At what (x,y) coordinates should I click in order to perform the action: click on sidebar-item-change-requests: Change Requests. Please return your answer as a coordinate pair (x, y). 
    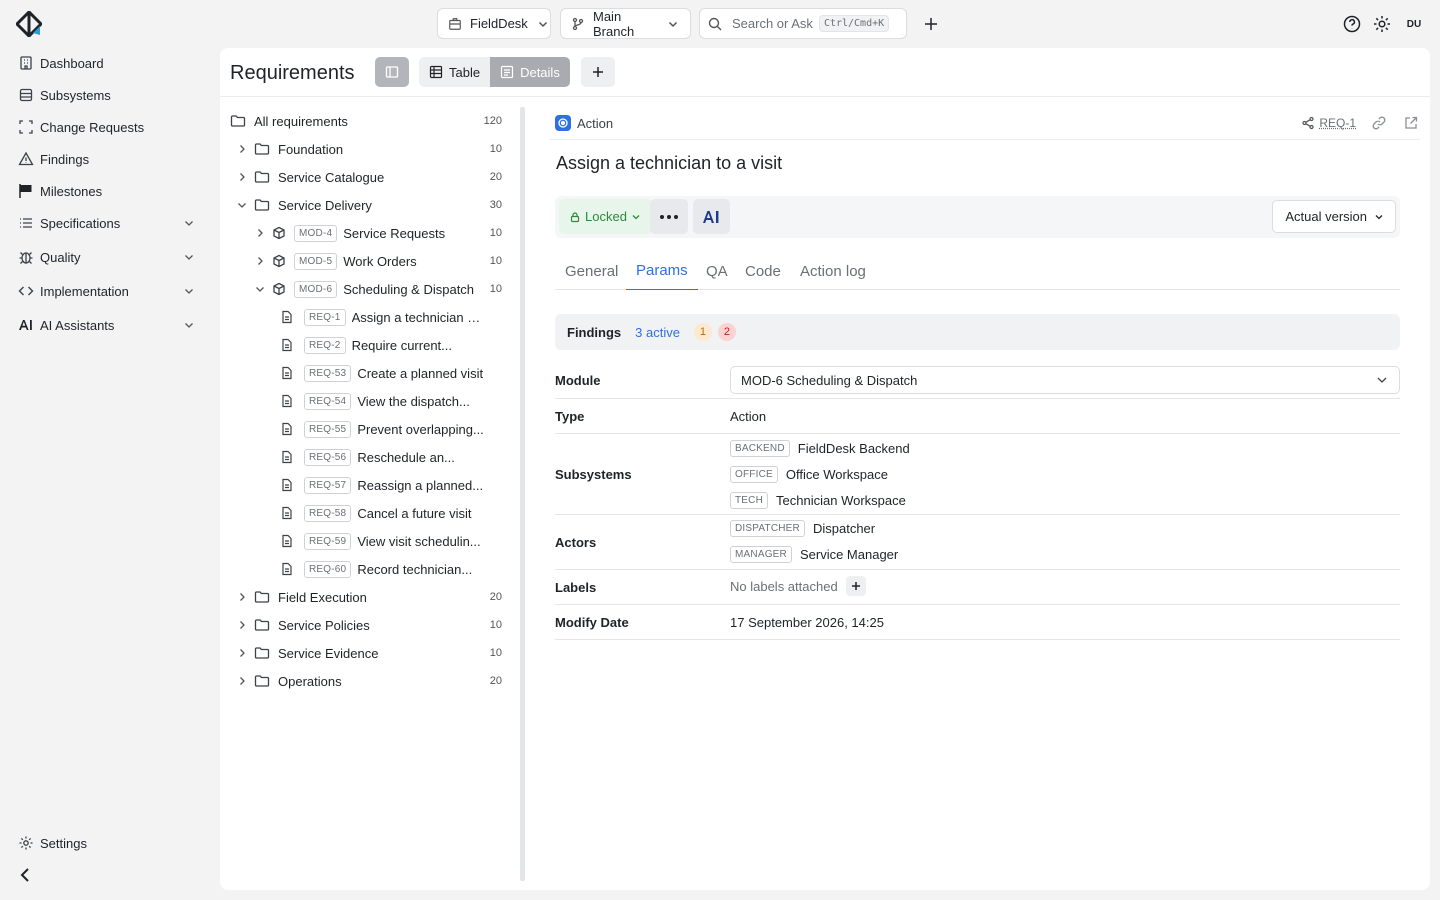
    Looking at the image, I should click on (110, 127).